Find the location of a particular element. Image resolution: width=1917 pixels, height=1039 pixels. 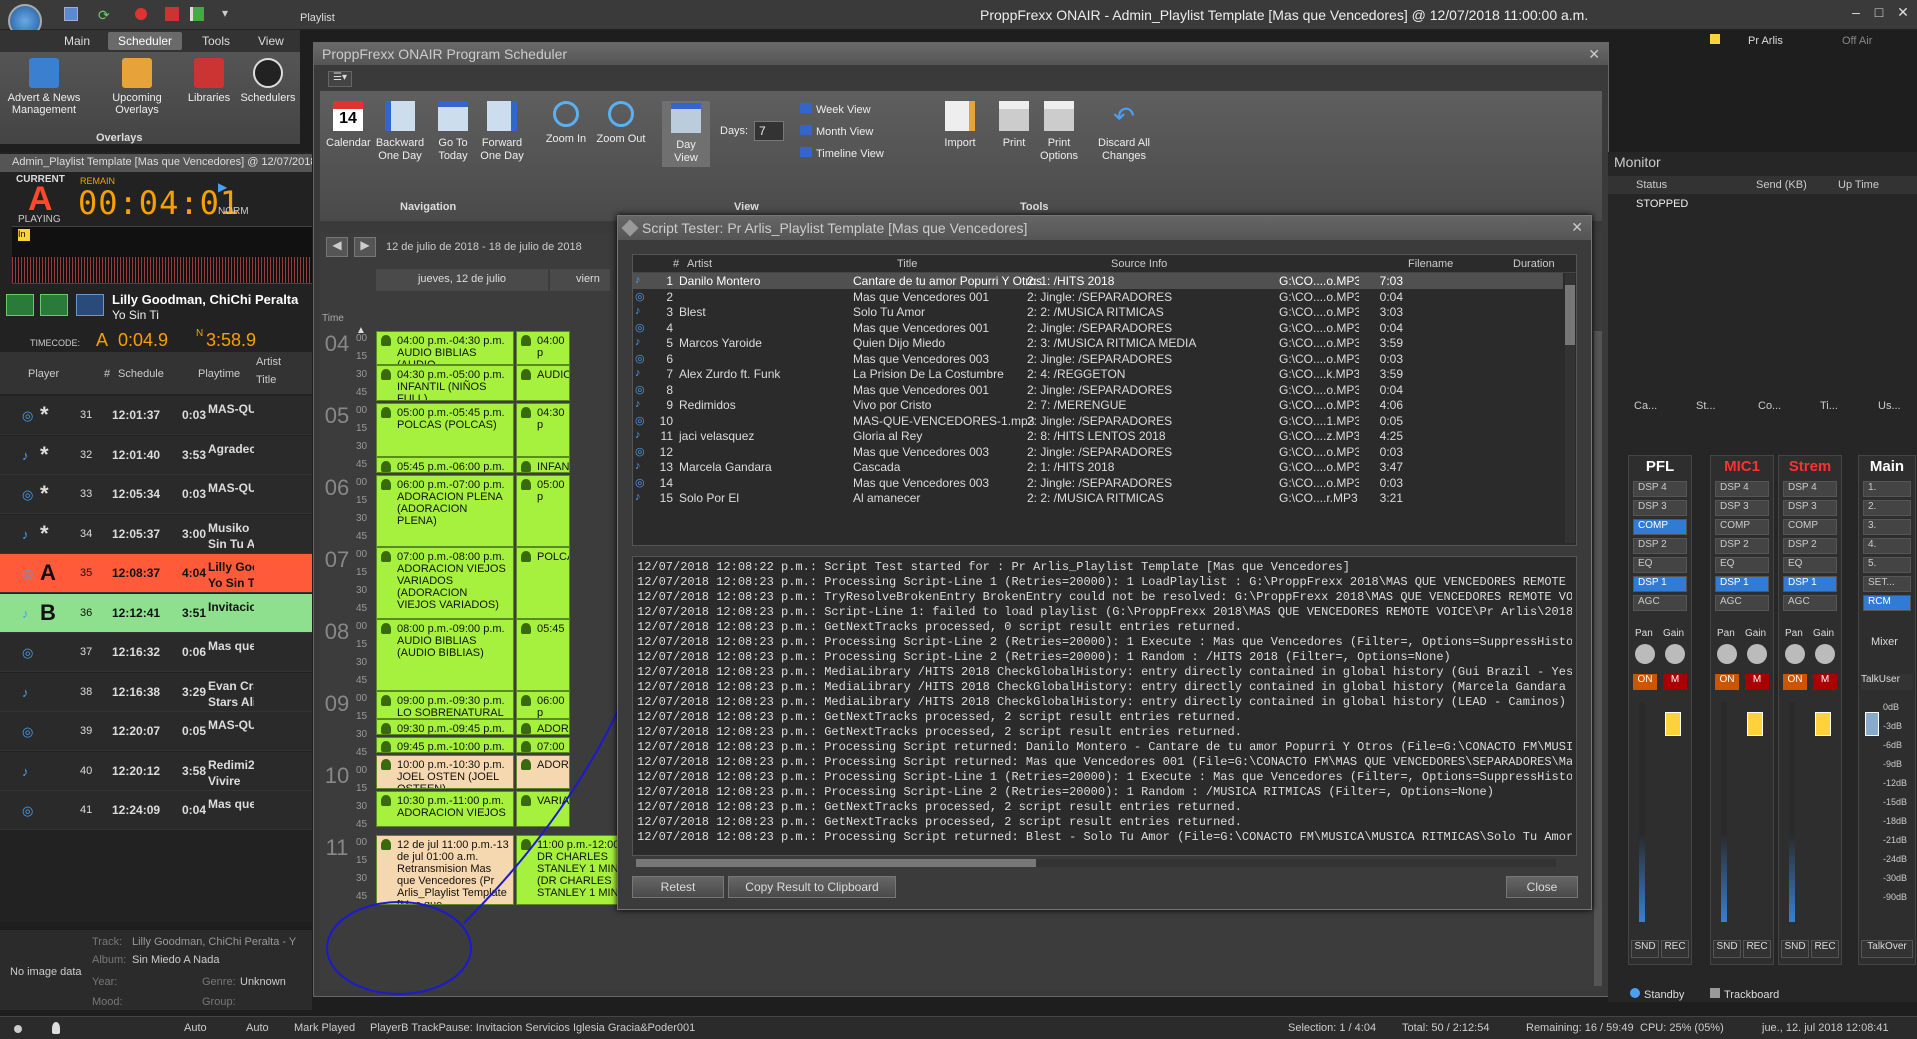

trackboard-button: Trackboard is located at coordinates (1744, 994).